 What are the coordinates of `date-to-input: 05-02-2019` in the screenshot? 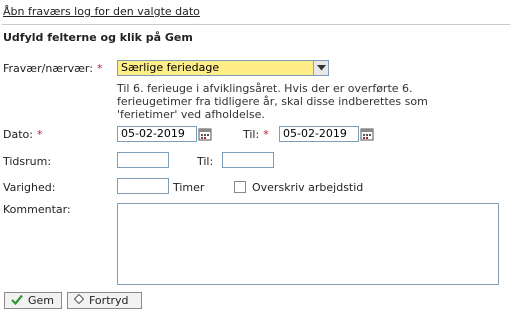 It's located at (319, 134).